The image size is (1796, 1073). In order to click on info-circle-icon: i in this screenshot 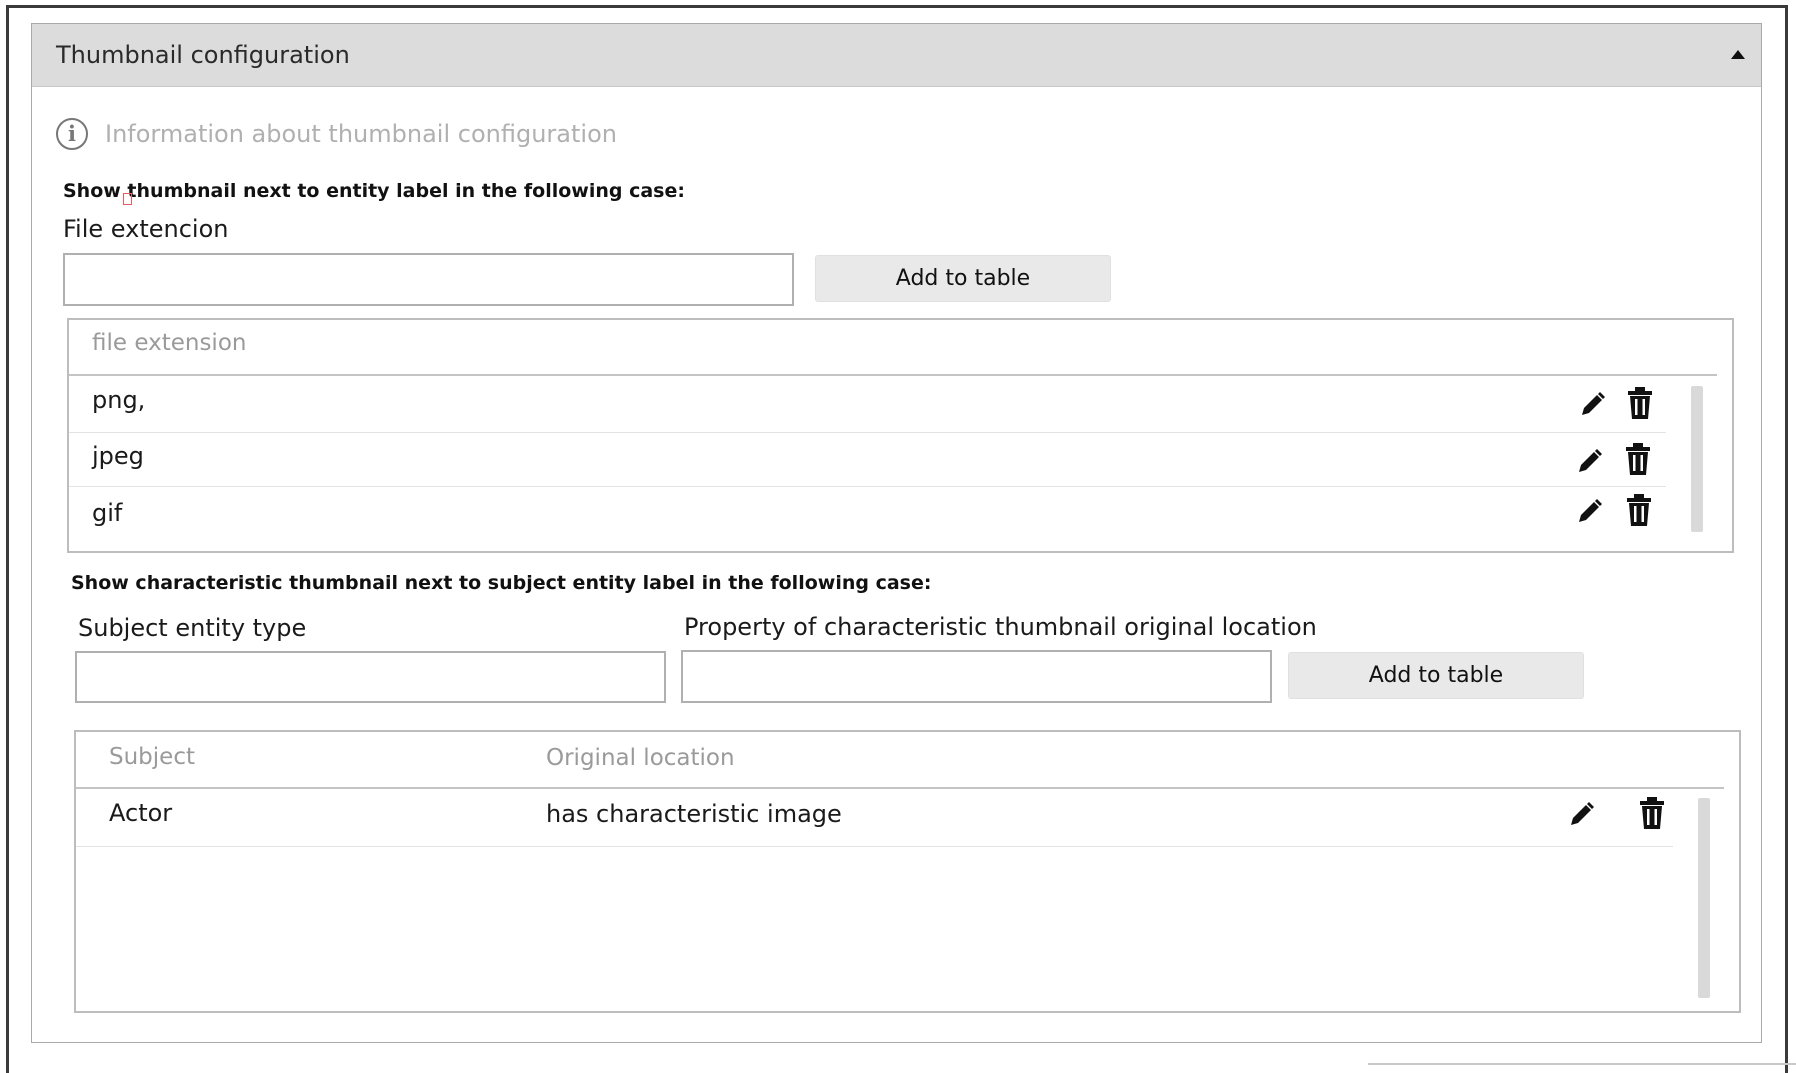, I will do `click(72, 134)`.